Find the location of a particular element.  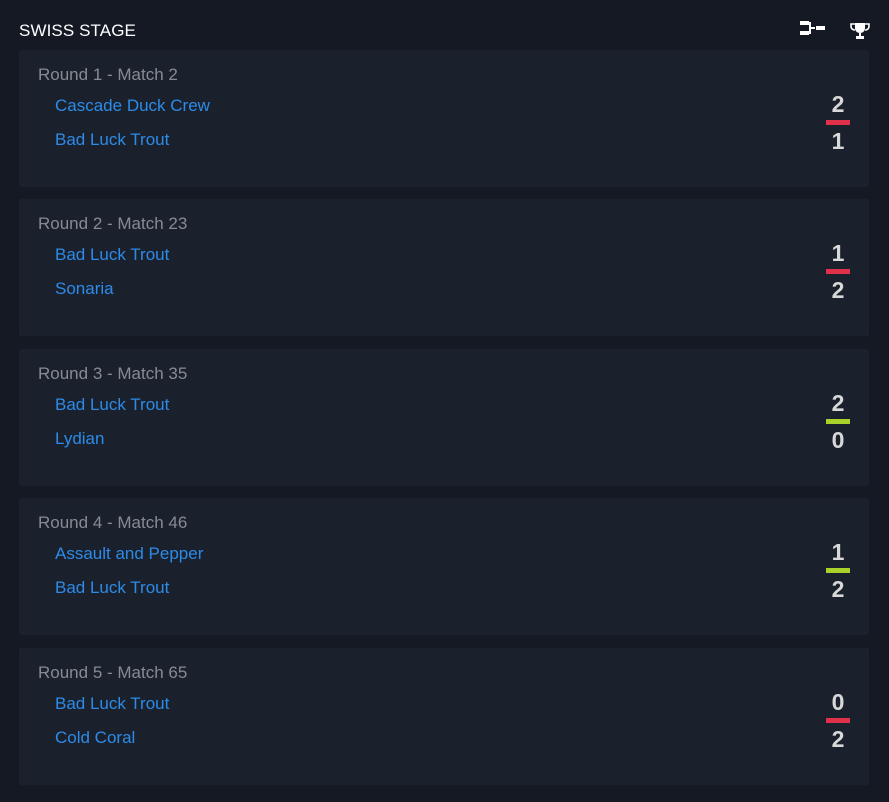

trophy-icon is located at coordinates (860, 31).